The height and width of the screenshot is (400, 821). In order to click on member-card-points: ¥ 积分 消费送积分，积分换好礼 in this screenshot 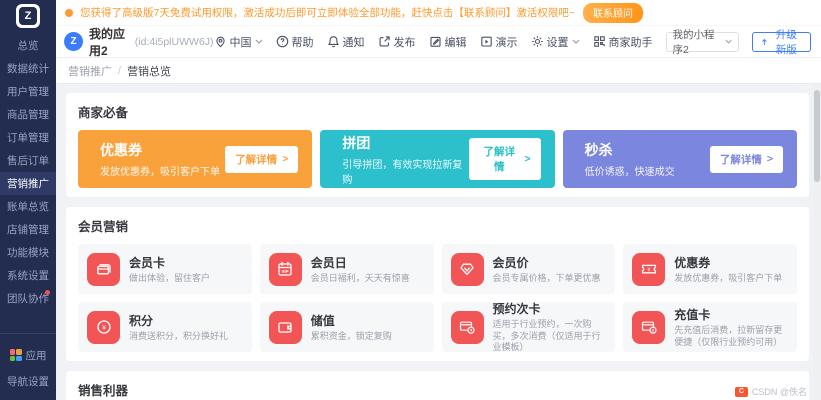, I will do `click(165, 327)`.